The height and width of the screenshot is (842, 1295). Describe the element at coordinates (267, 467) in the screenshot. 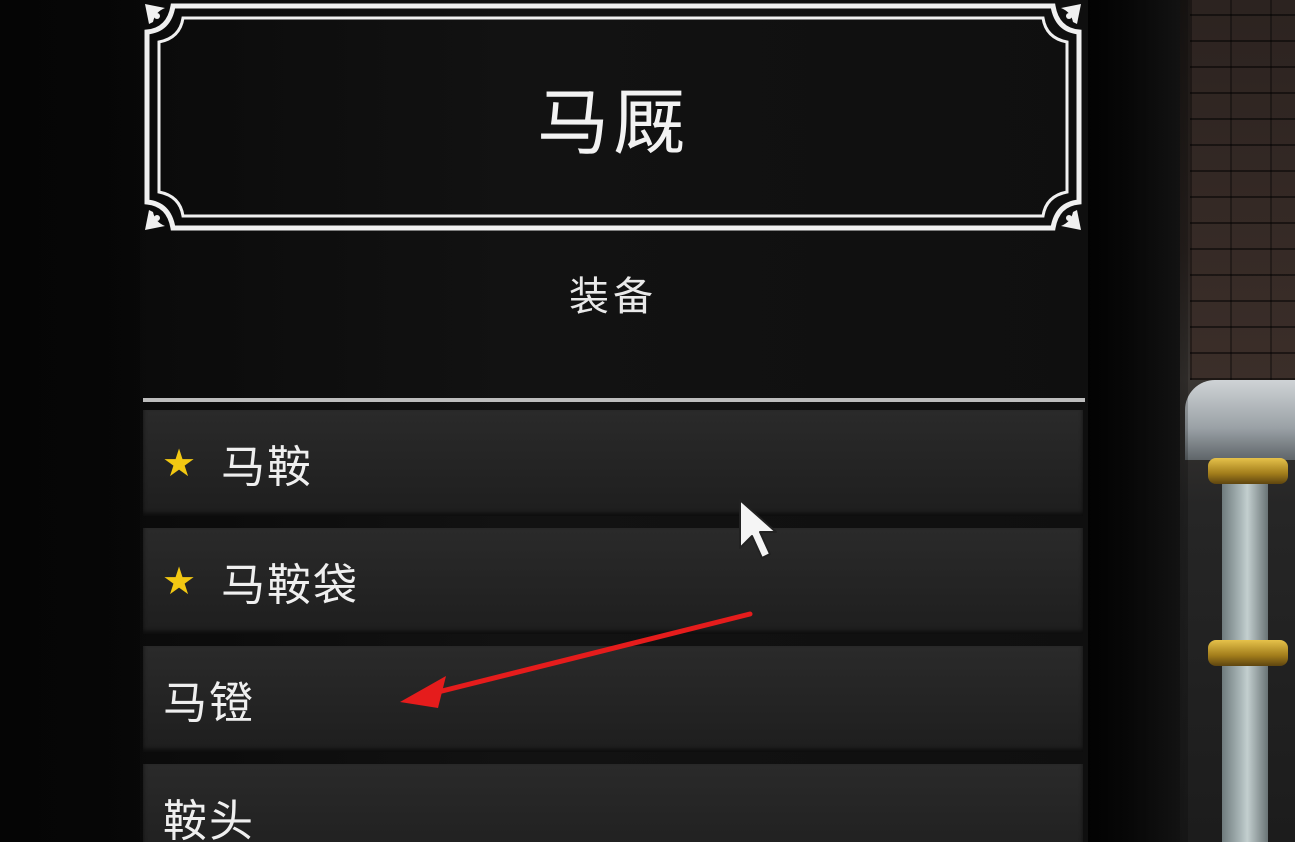

I see `list-item-label: 马鞍` at that location.